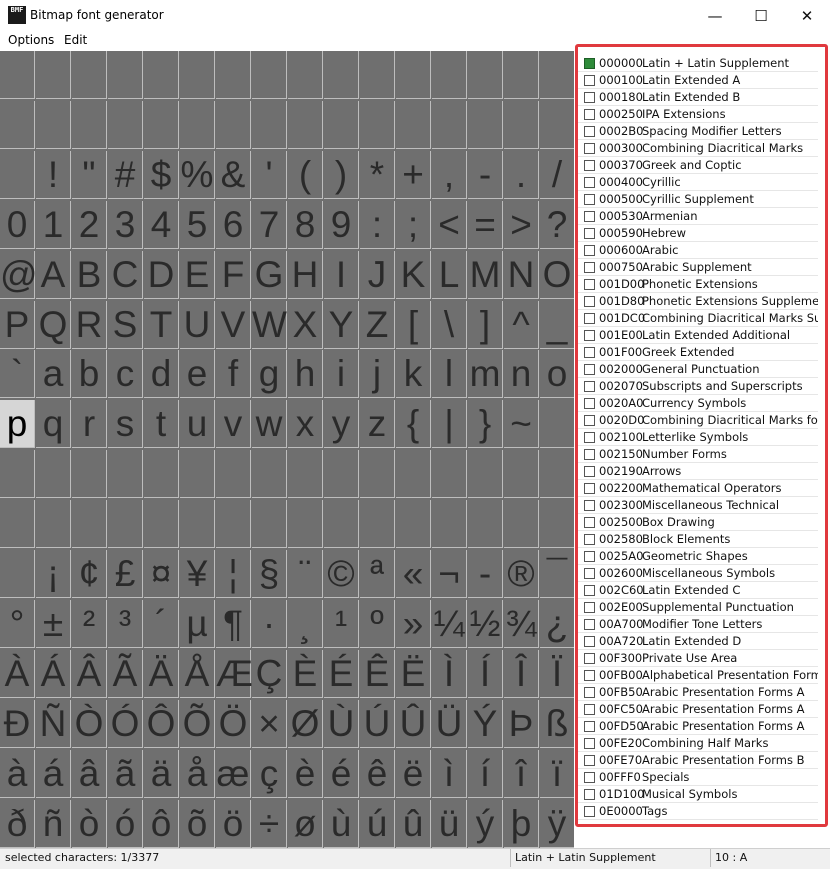 Image resolution: width=830 pixels, height=869 pixels. What do you see at coordinates (305, 674) in the screenshot?
I see `glyph-cell: È` at bounding box center [305, 674].